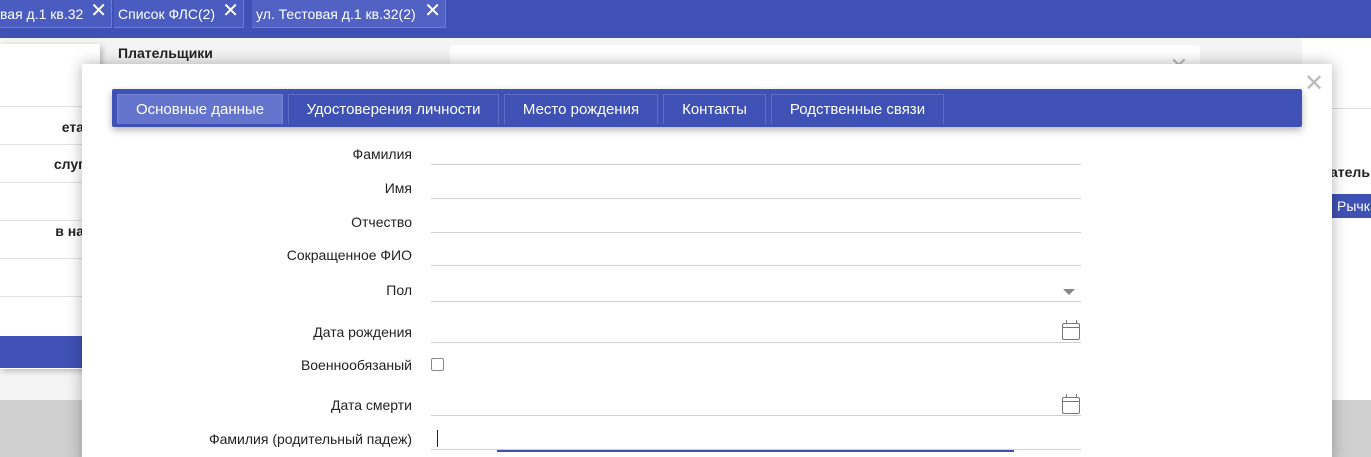  What do you see at coordinates (756, 265) in the screenshot?
I see `short-name-input` at bounding box center [756, 265].